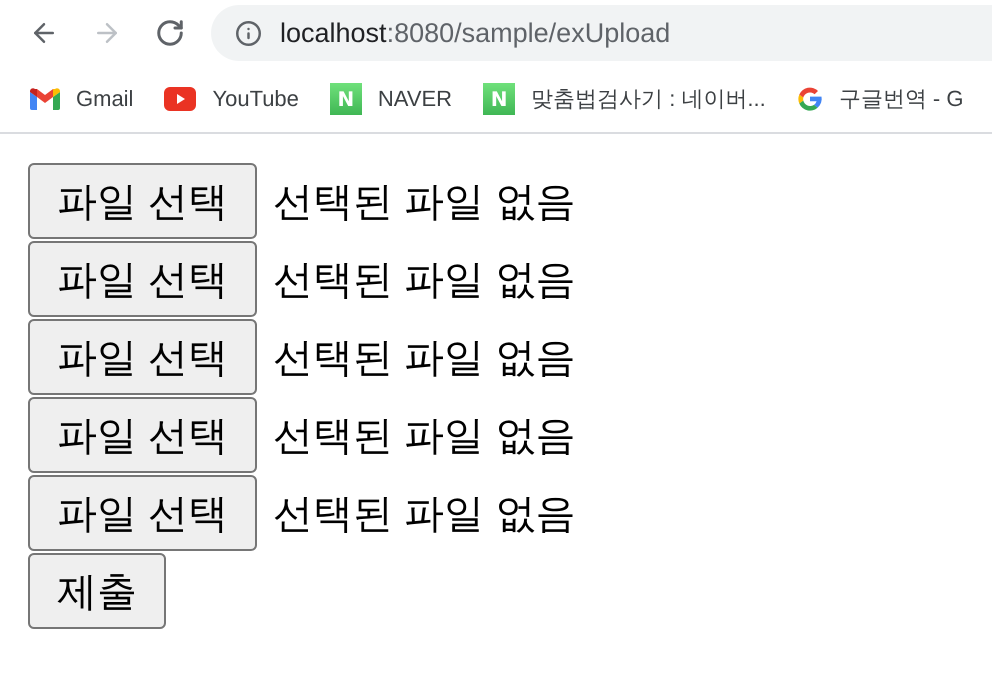  Describe the element at coordinates (82, 99) in the screenshot. I see `bookmark-link: Gmail` at that location.